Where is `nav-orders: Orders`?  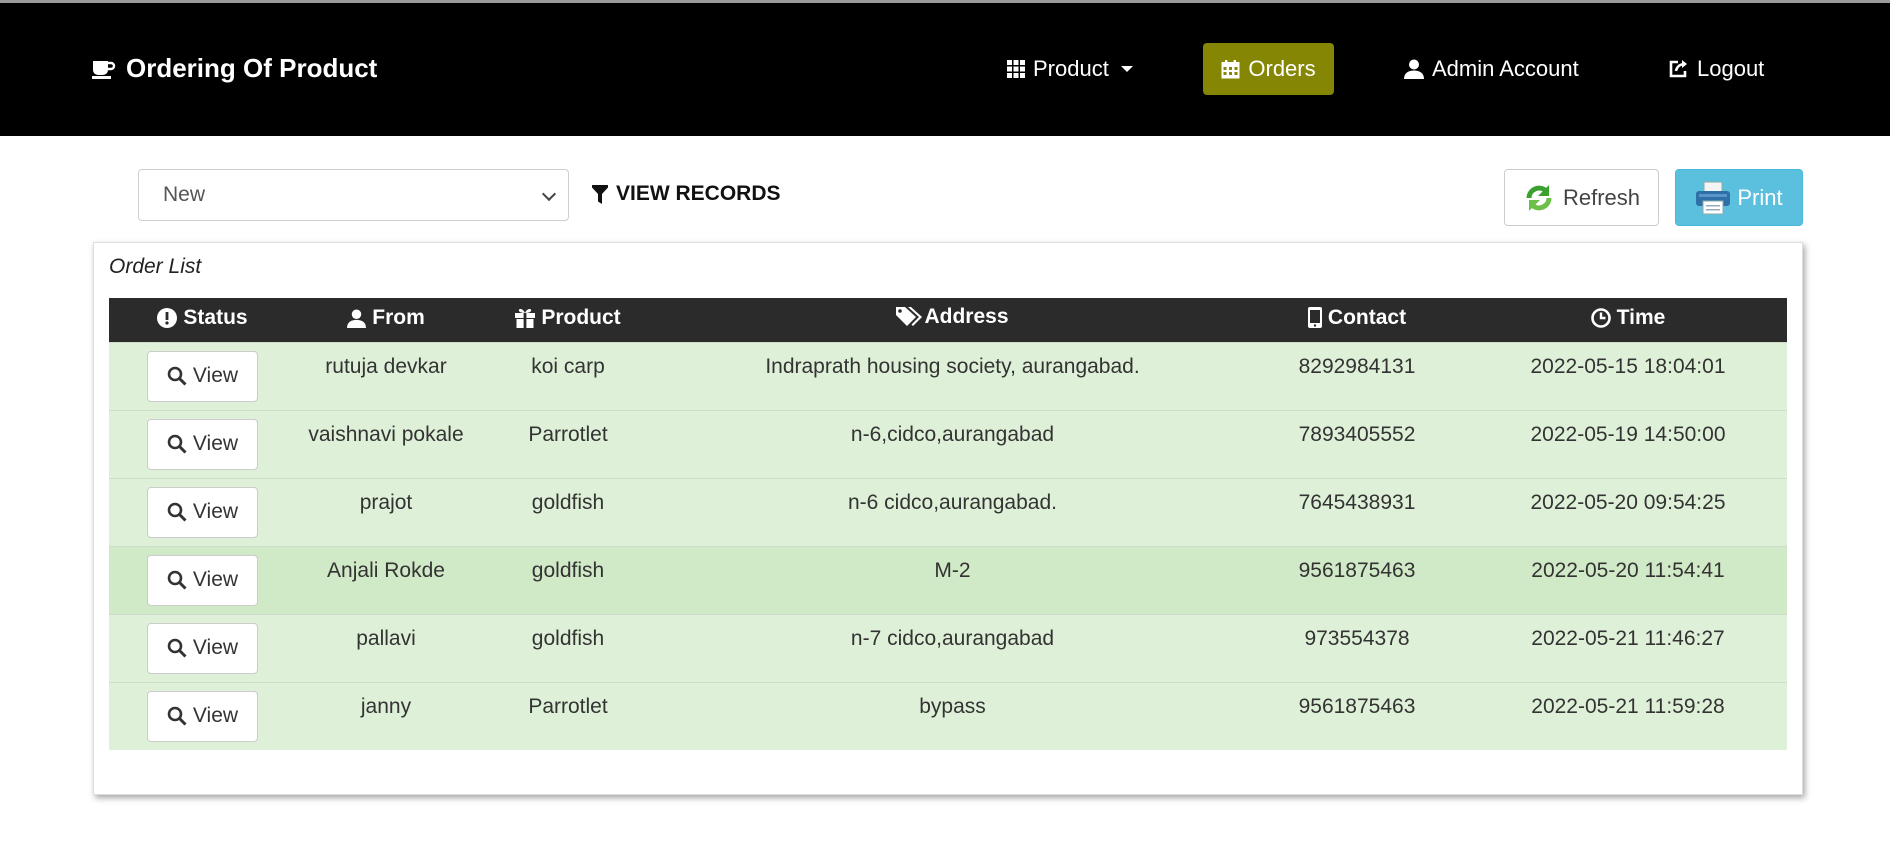 nav-orders: Orders is located at coordinates (1268, 69).